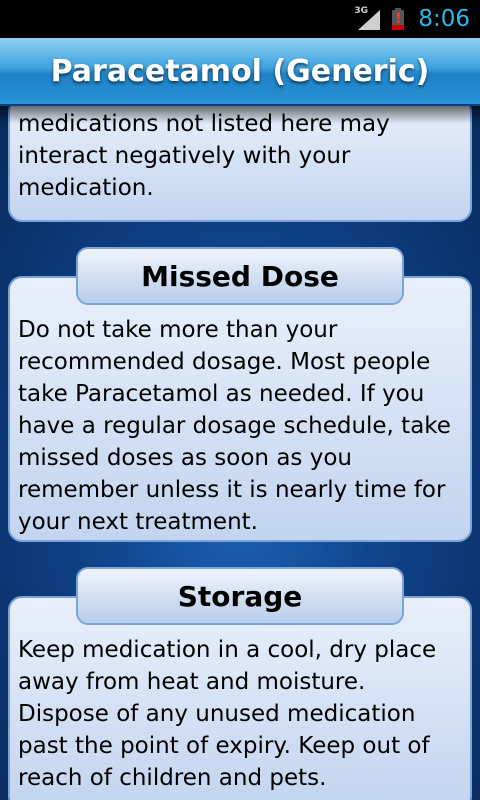  I want to click on status-time: 8:06, so click(444, 19).